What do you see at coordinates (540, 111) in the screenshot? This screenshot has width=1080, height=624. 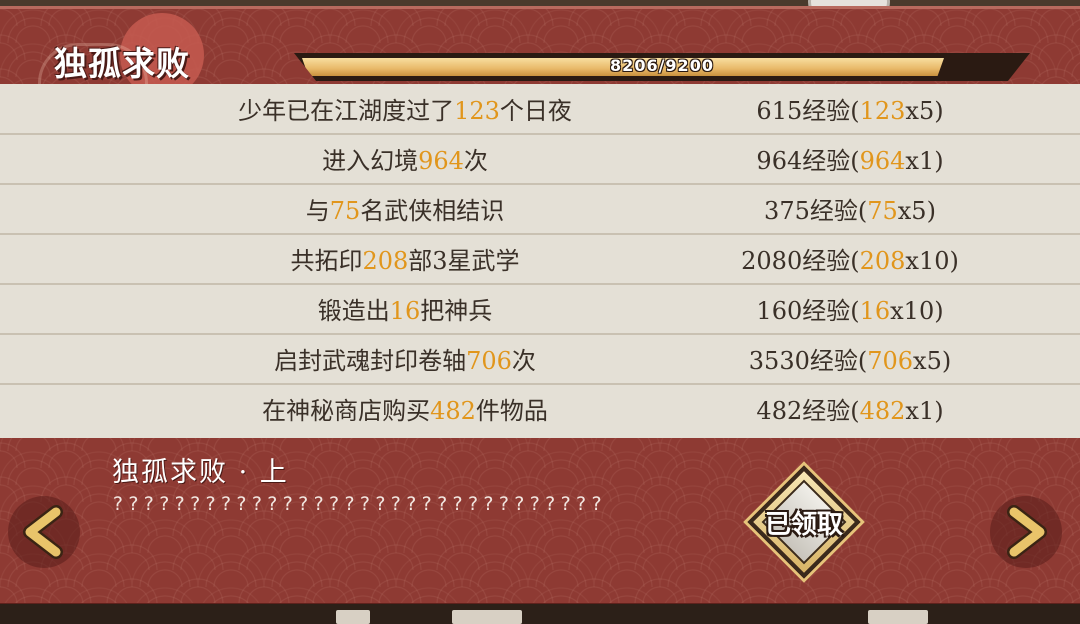 I see `achievement-row: 少年已在江湖度过了123个日夜 615经验(123x5)` at bounding box center [540, 111].